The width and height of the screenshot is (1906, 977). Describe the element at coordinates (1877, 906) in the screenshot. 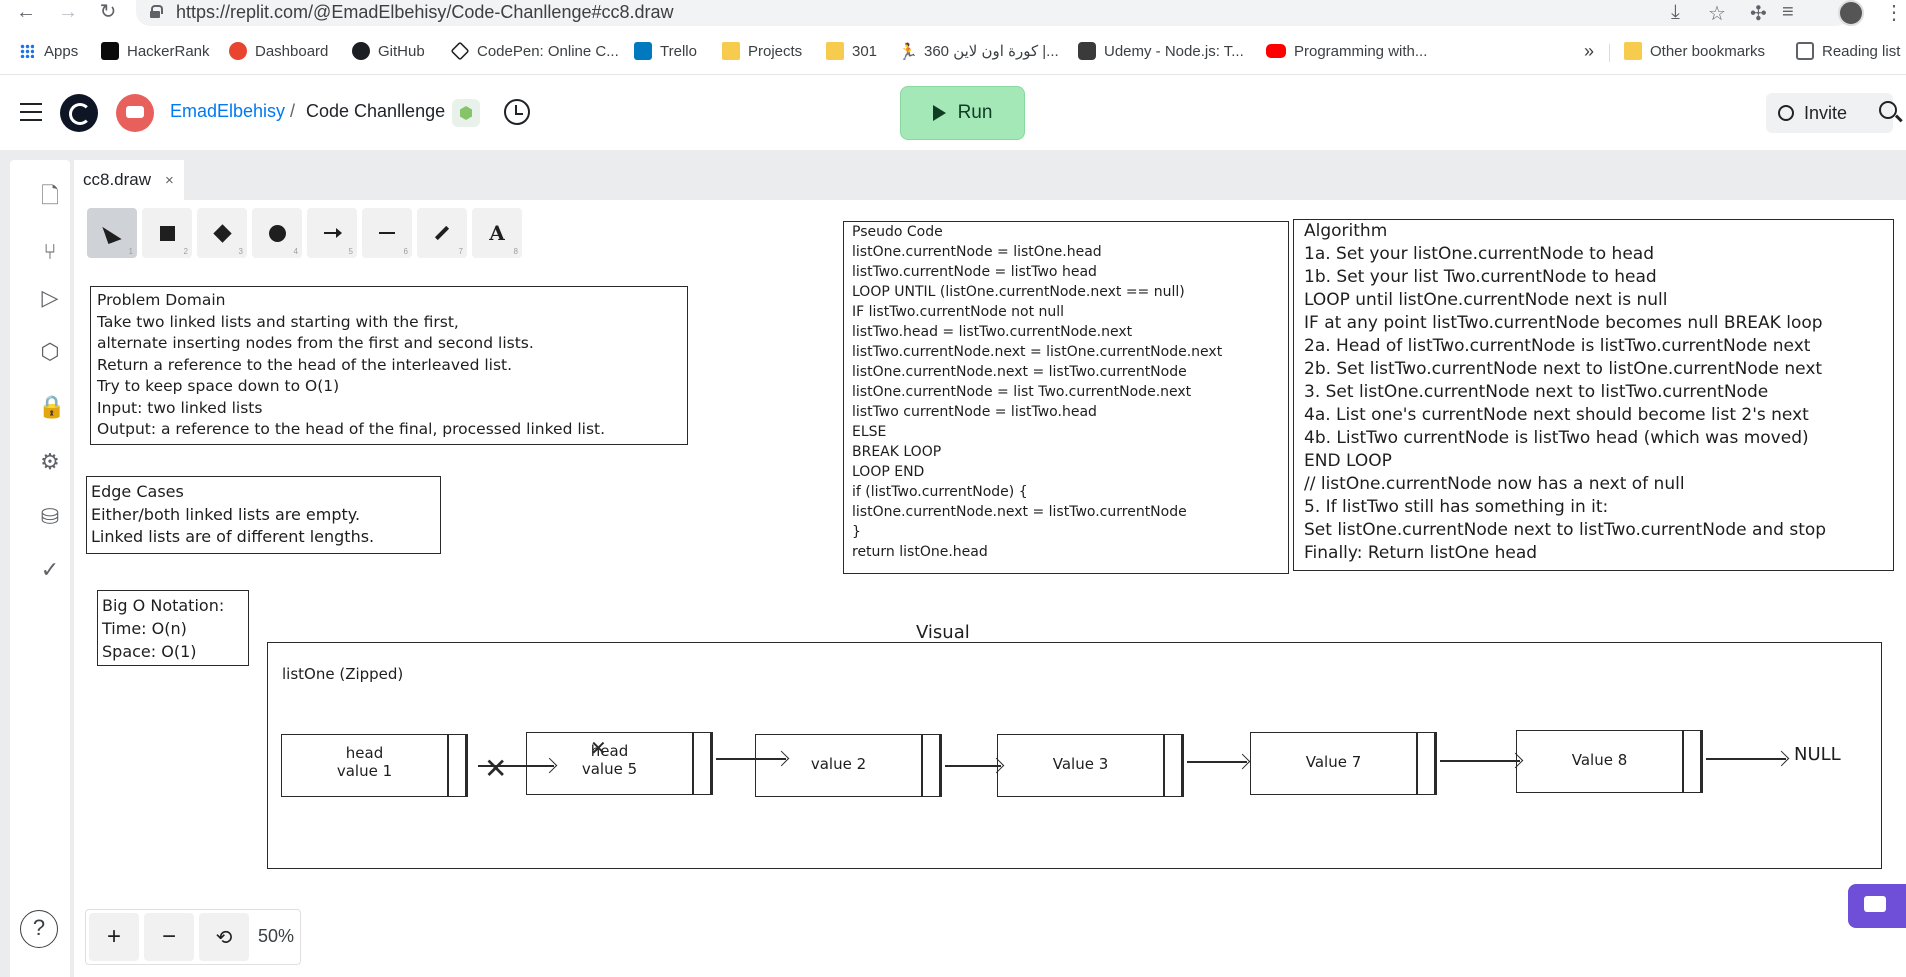

I see `chat-icon` at that location.